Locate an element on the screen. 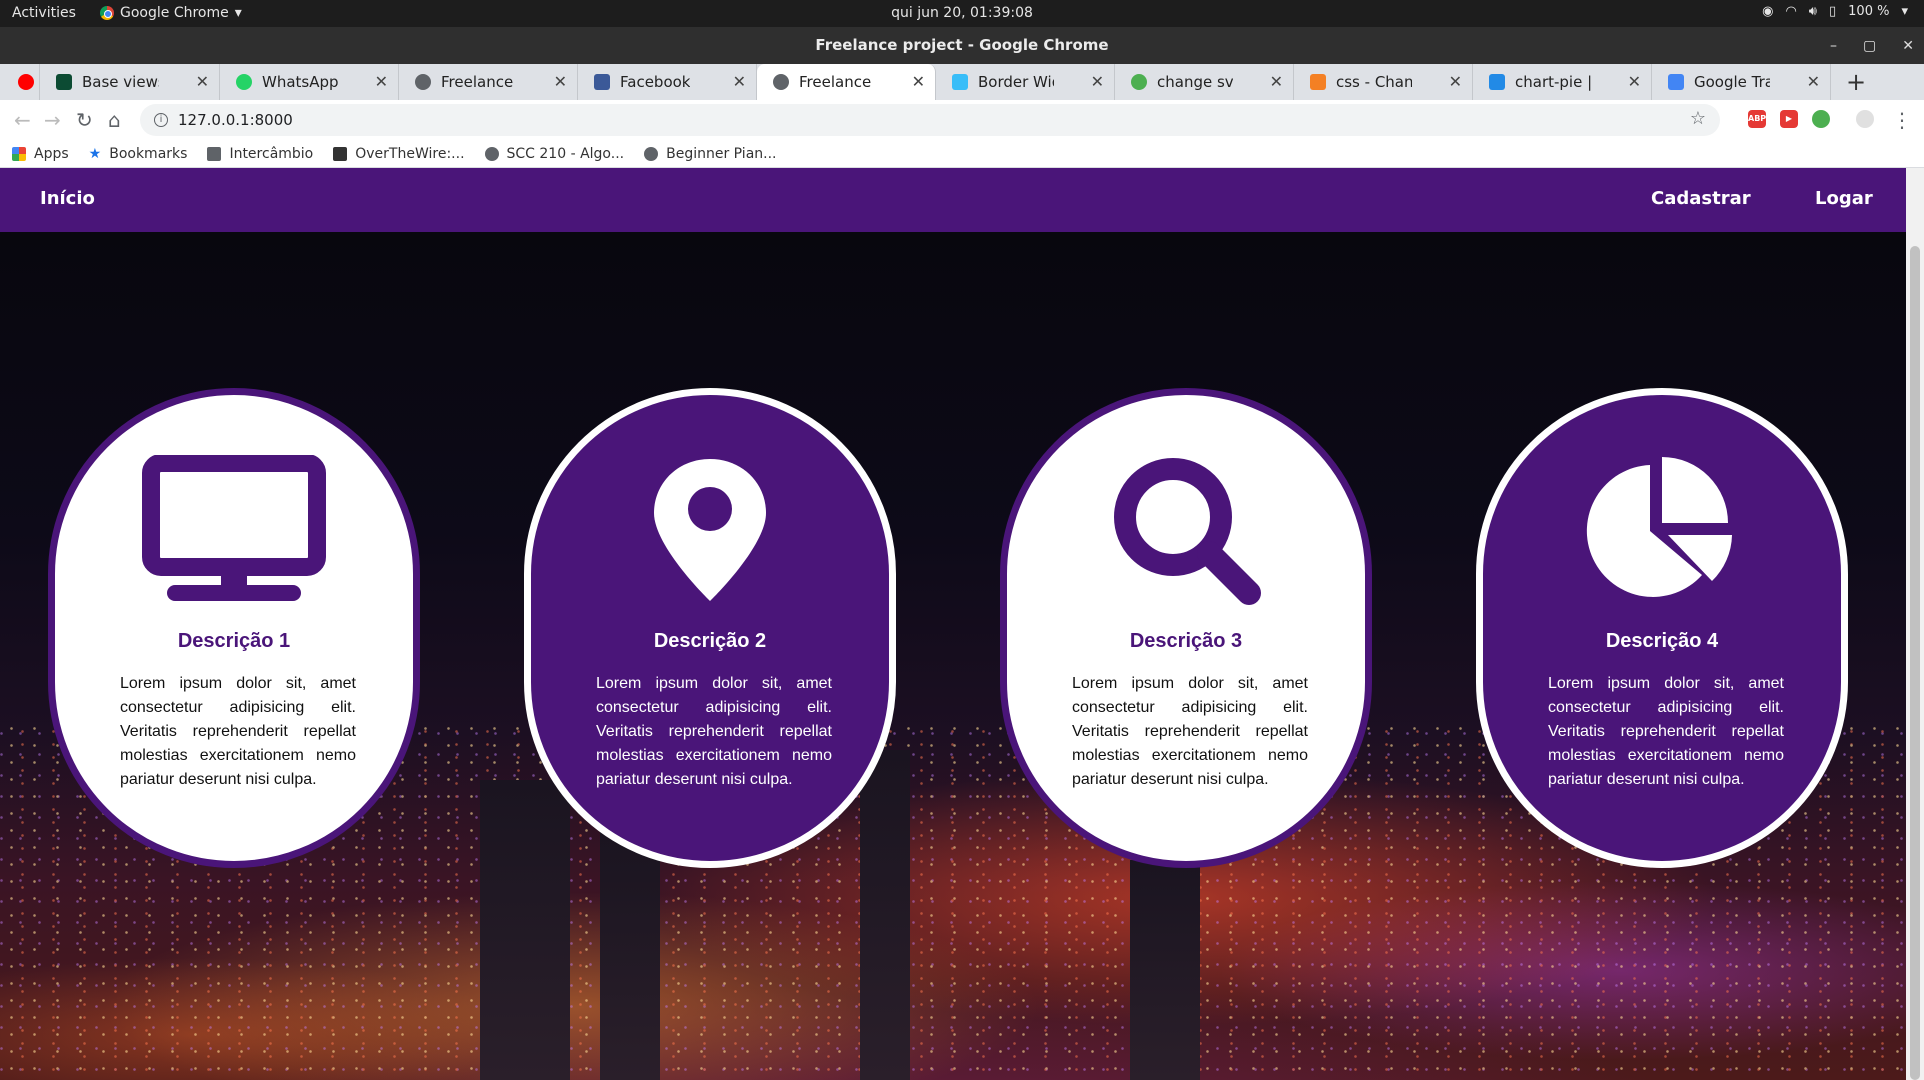 The image size is (1924, 1080). tab-5-active: Freelance projec ✕ is located at coordinates (846, 82).